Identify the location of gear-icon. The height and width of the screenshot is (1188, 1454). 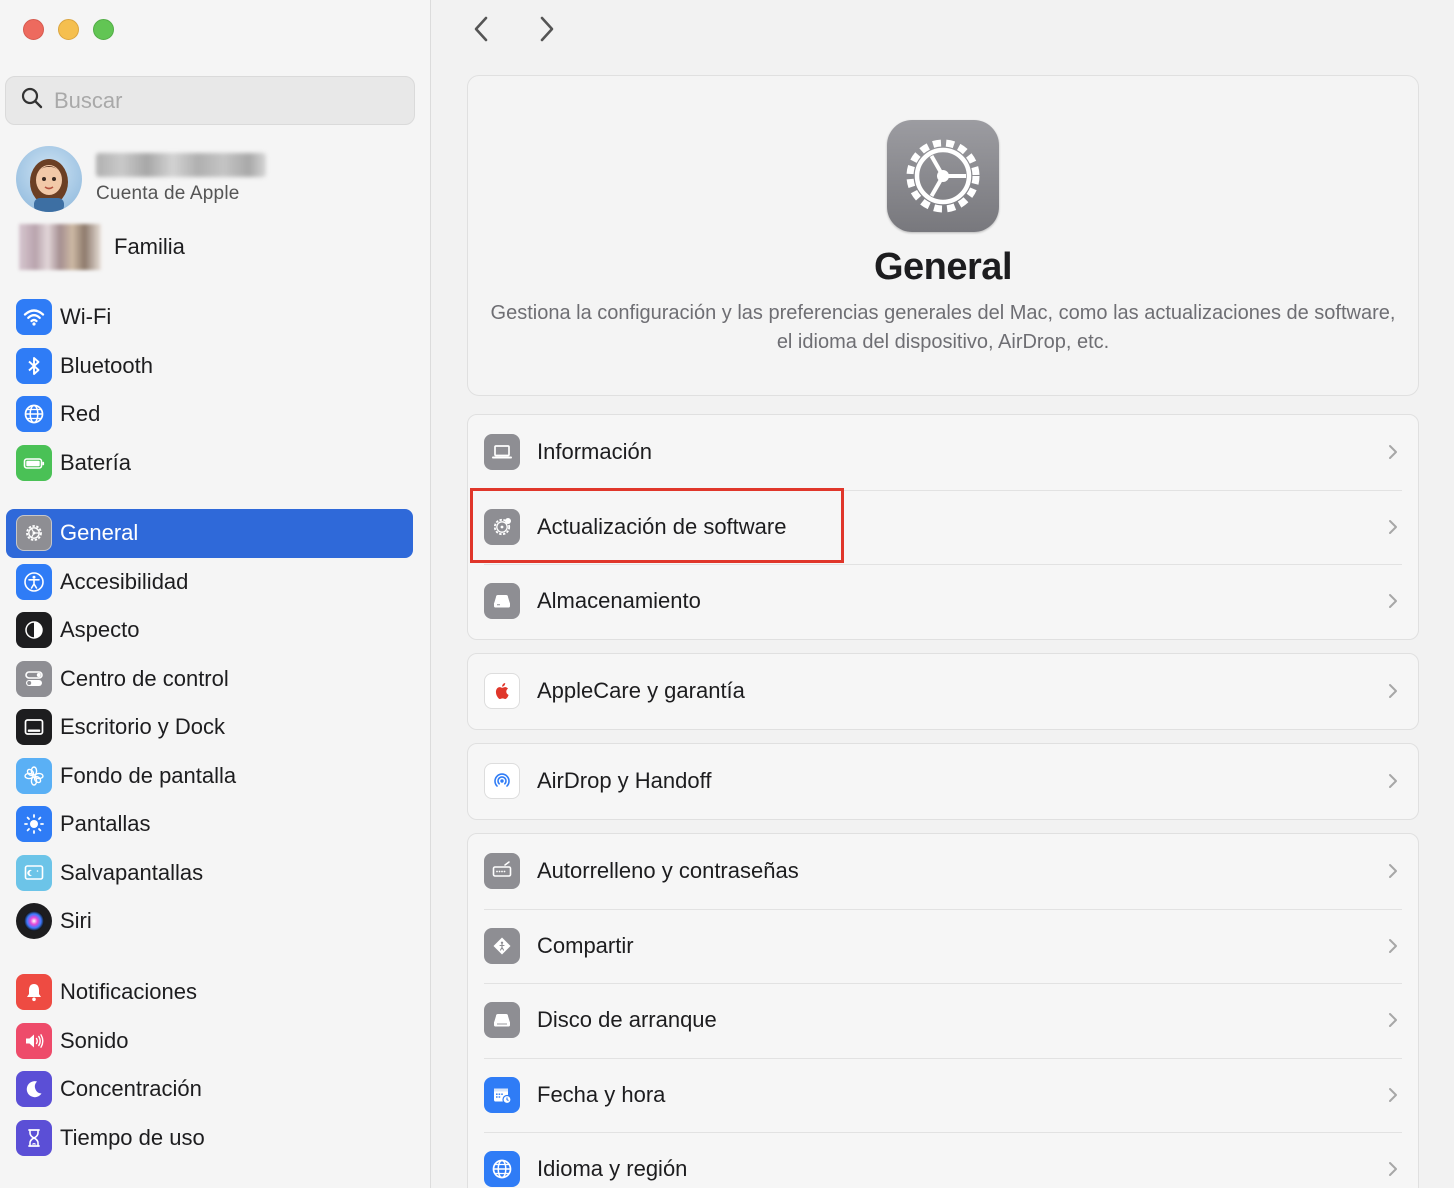
(34, 533).